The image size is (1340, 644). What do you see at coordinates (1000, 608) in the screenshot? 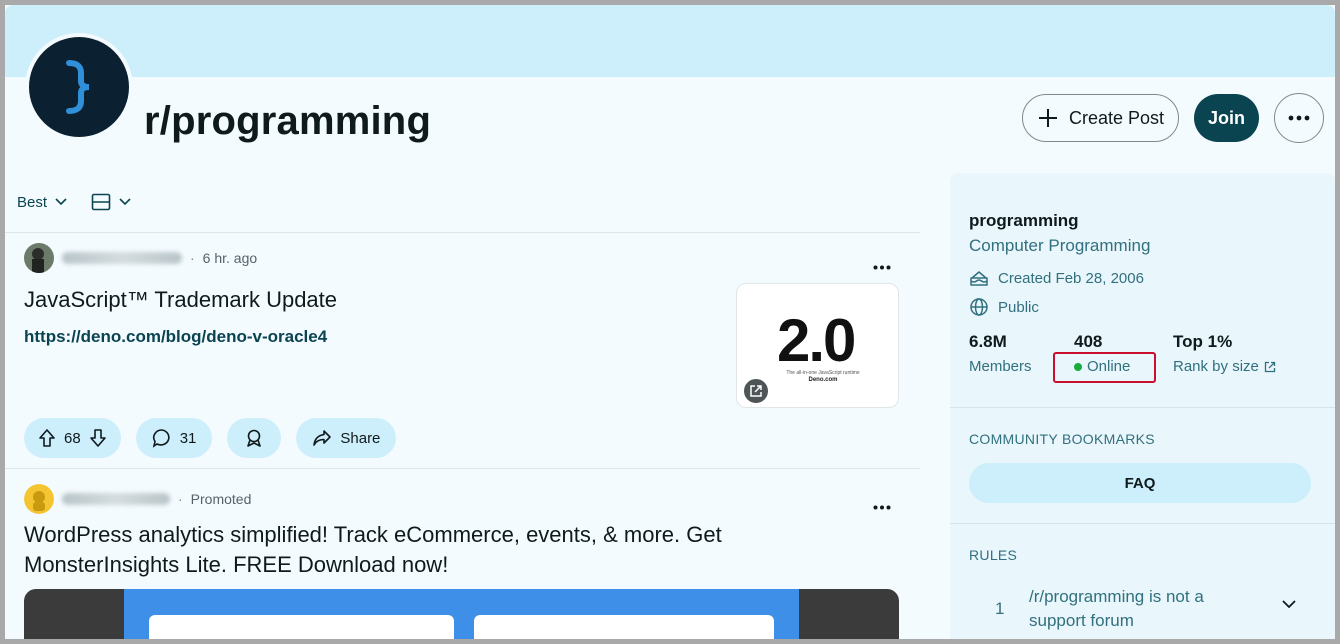
I see `rule-number: 1` at bounding box center [1000, 608].